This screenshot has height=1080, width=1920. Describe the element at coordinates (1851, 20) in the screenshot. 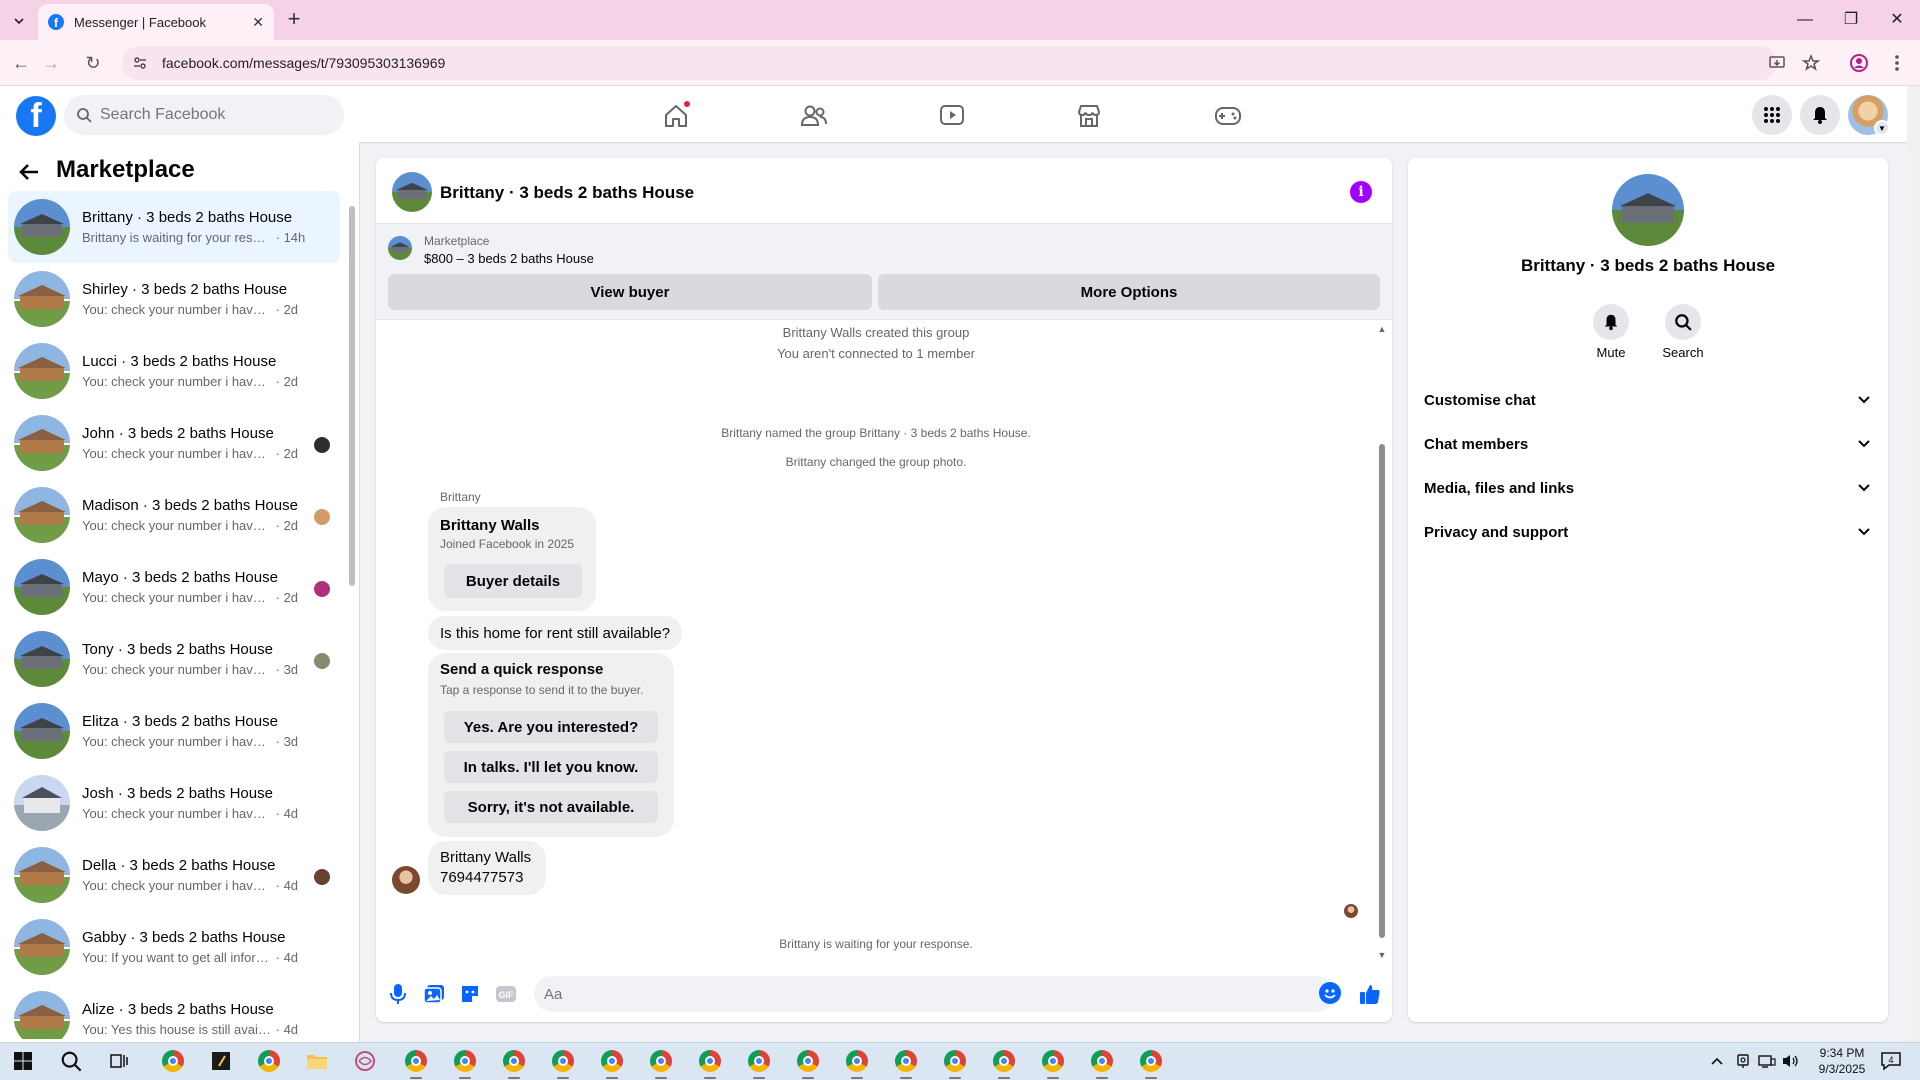

I see `restore-window-button: ❐` at that location.